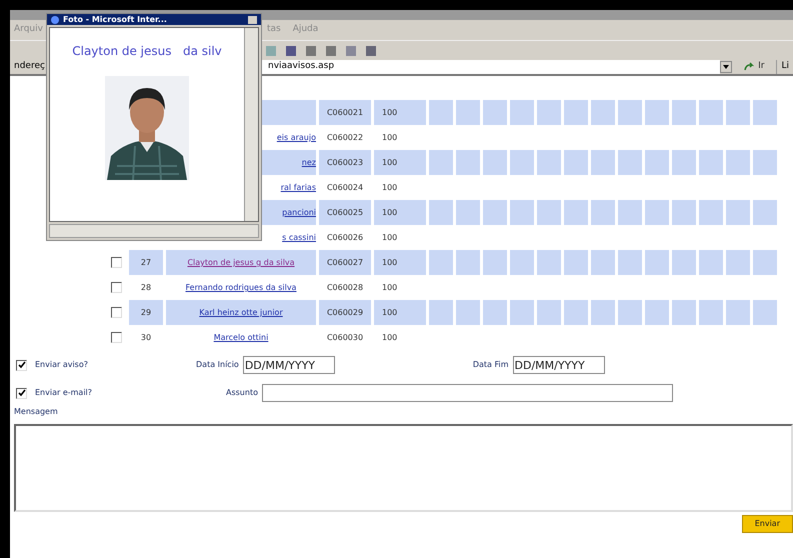  Describe the element at coordinates (288, 365) in the screenshot. I see `start-date-field: DD/MM/YYYY` at that location.